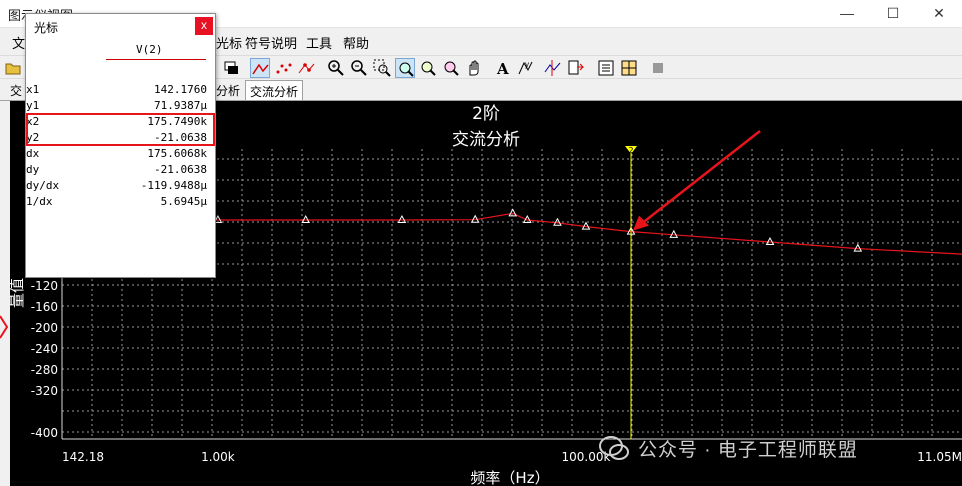  Describe the element at coordinates (274, 90) in the screenshot. I see `tab-ac-analysis: 交流分析` at that location.